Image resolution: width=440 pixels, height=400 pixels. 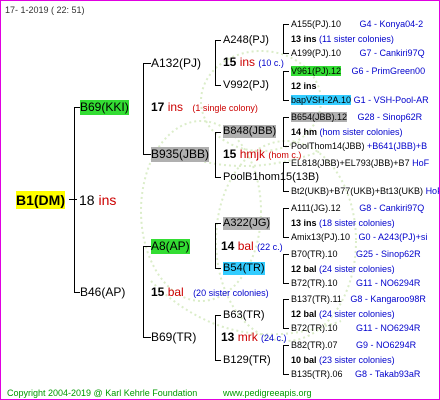 I want to click on g4-row: Amix13(PJ).10 G0 - A243(PJ)+si, so click(x=359, y=237).